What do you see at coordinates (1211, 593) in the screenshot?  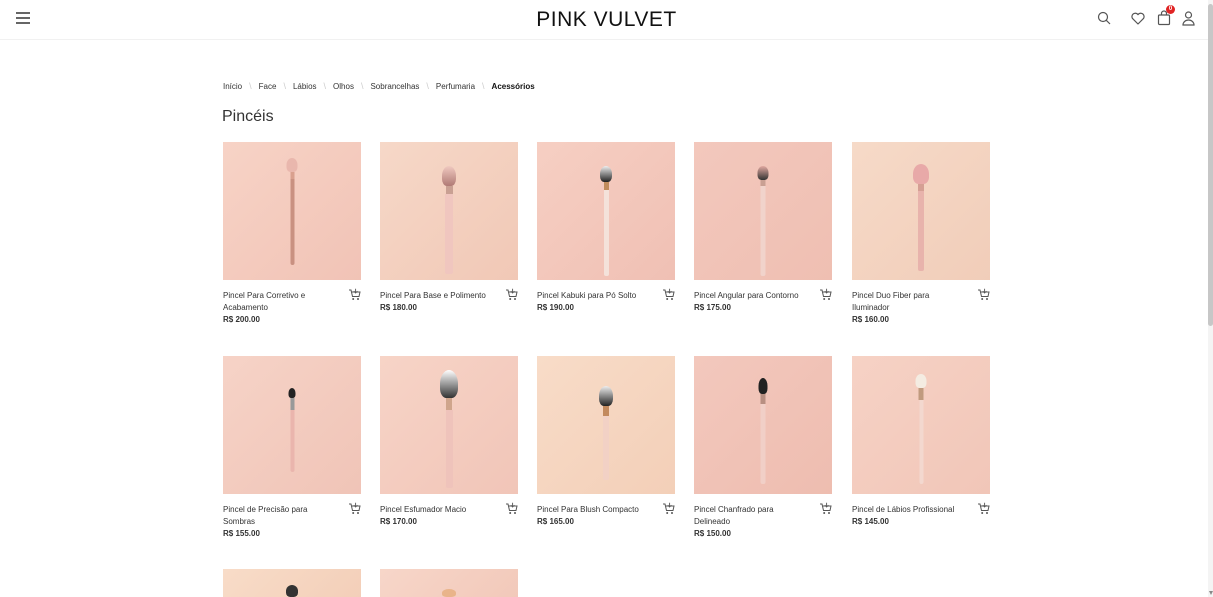 I see `scroll-down-arrow-icon` at bounding box center [1211, 593].